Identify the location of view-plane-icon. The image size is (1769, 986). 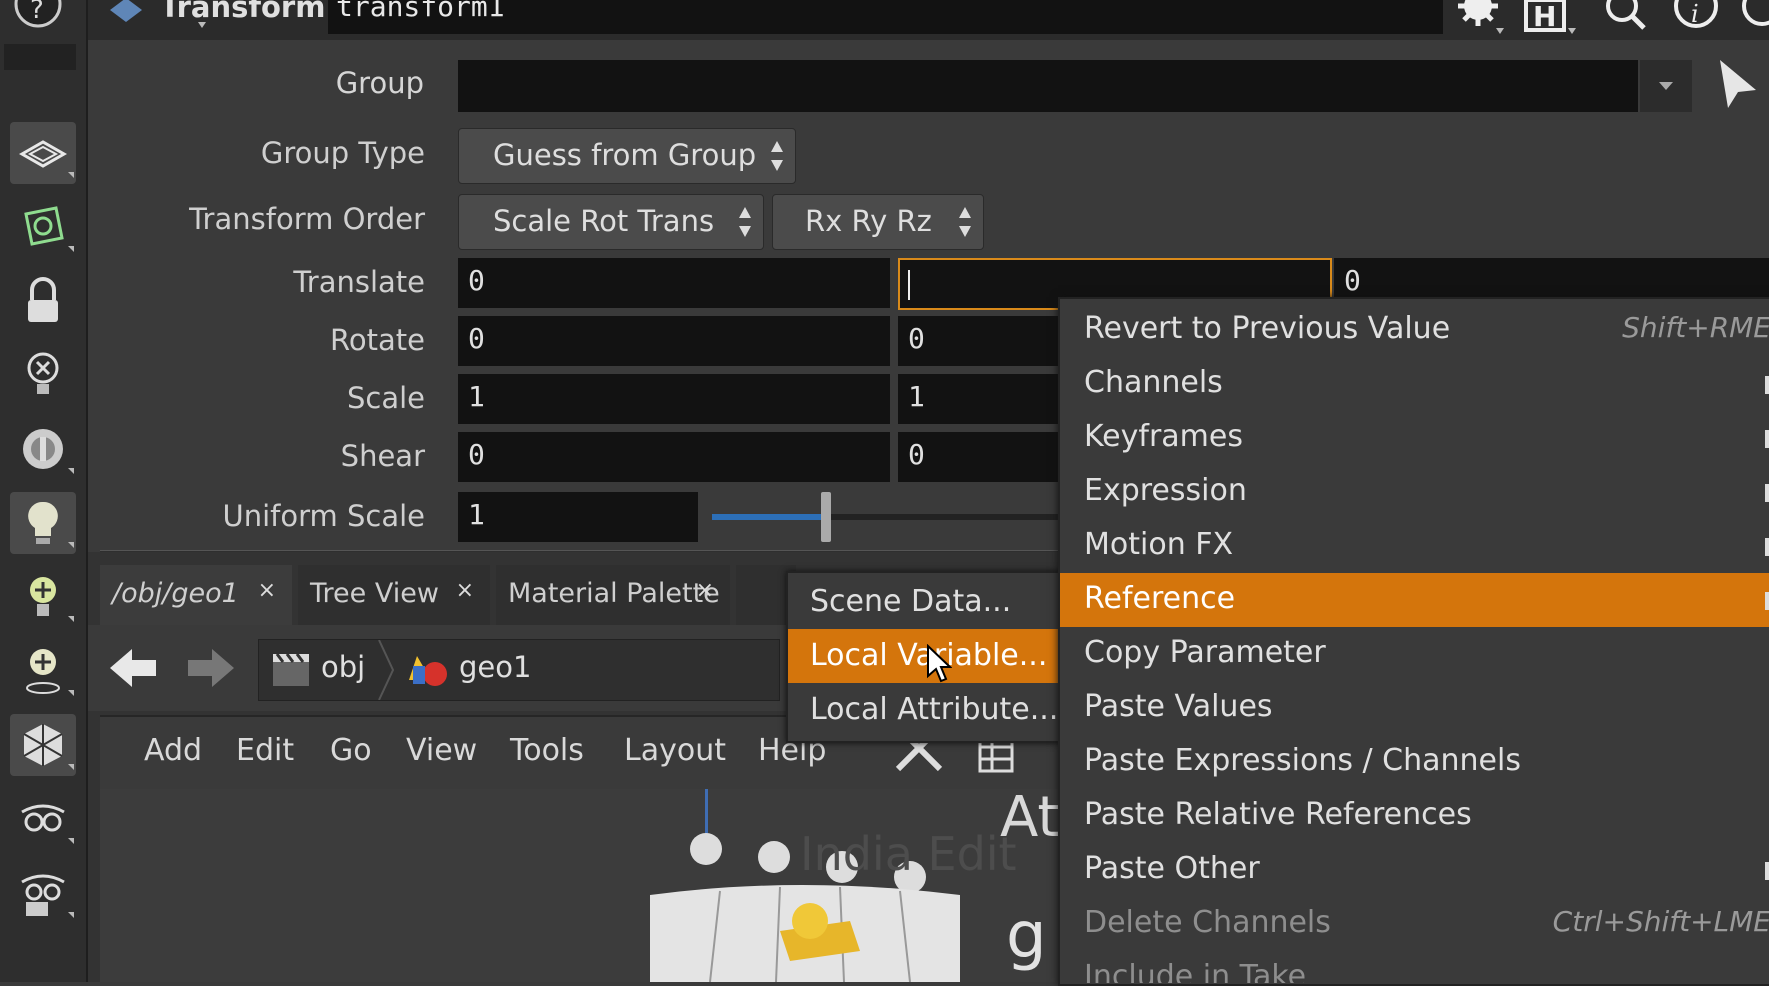
(43, 153).